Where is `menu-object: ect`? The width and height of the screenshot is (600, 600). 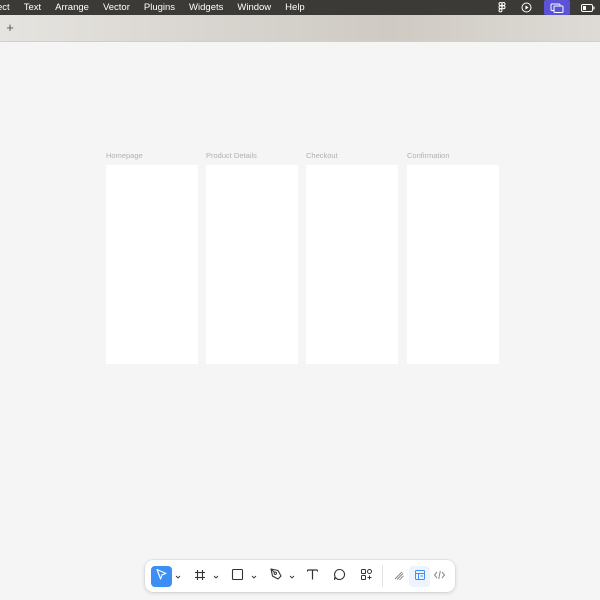
menu-object: ect is located at coordinates (8, 7).